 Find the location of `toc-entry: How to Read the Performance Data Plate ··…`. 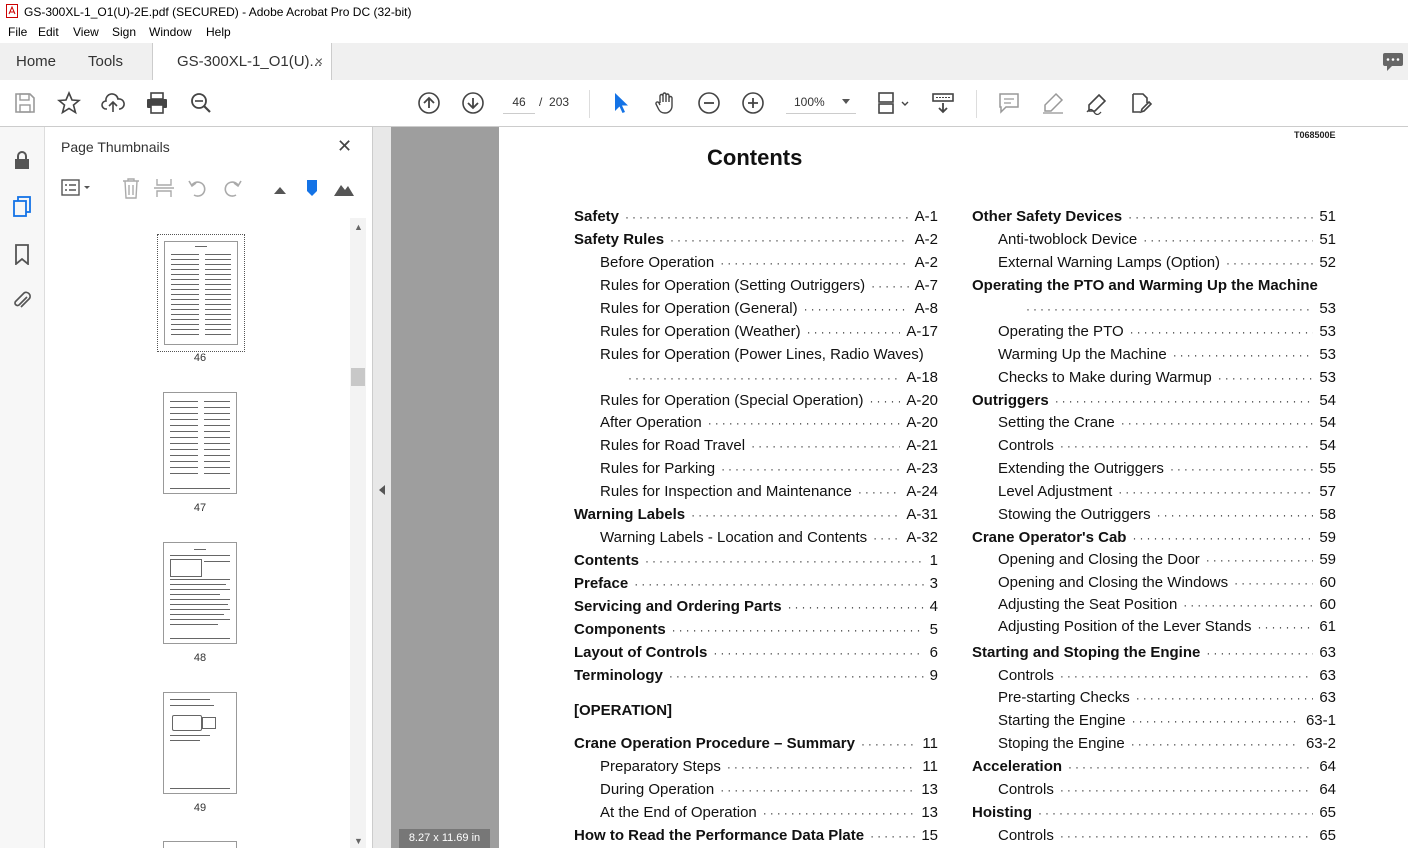

toc-entry: How to Read the Performance Data Plate ··… is located at coordinates (756, 837).